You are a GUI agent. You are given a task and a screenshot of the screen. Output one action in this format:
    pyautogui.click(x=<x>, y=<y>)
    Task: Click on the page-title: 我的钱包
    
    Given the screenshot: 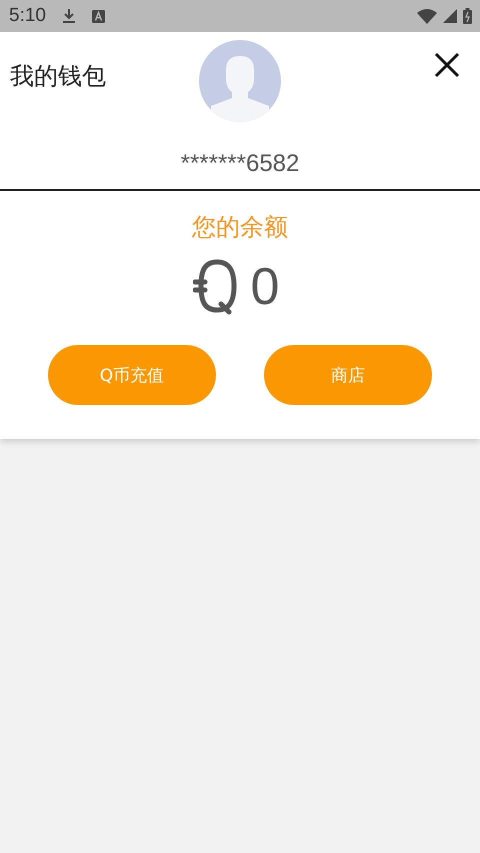 What is the action you would take?
    pyautogui.click(x=58, y=76)
    